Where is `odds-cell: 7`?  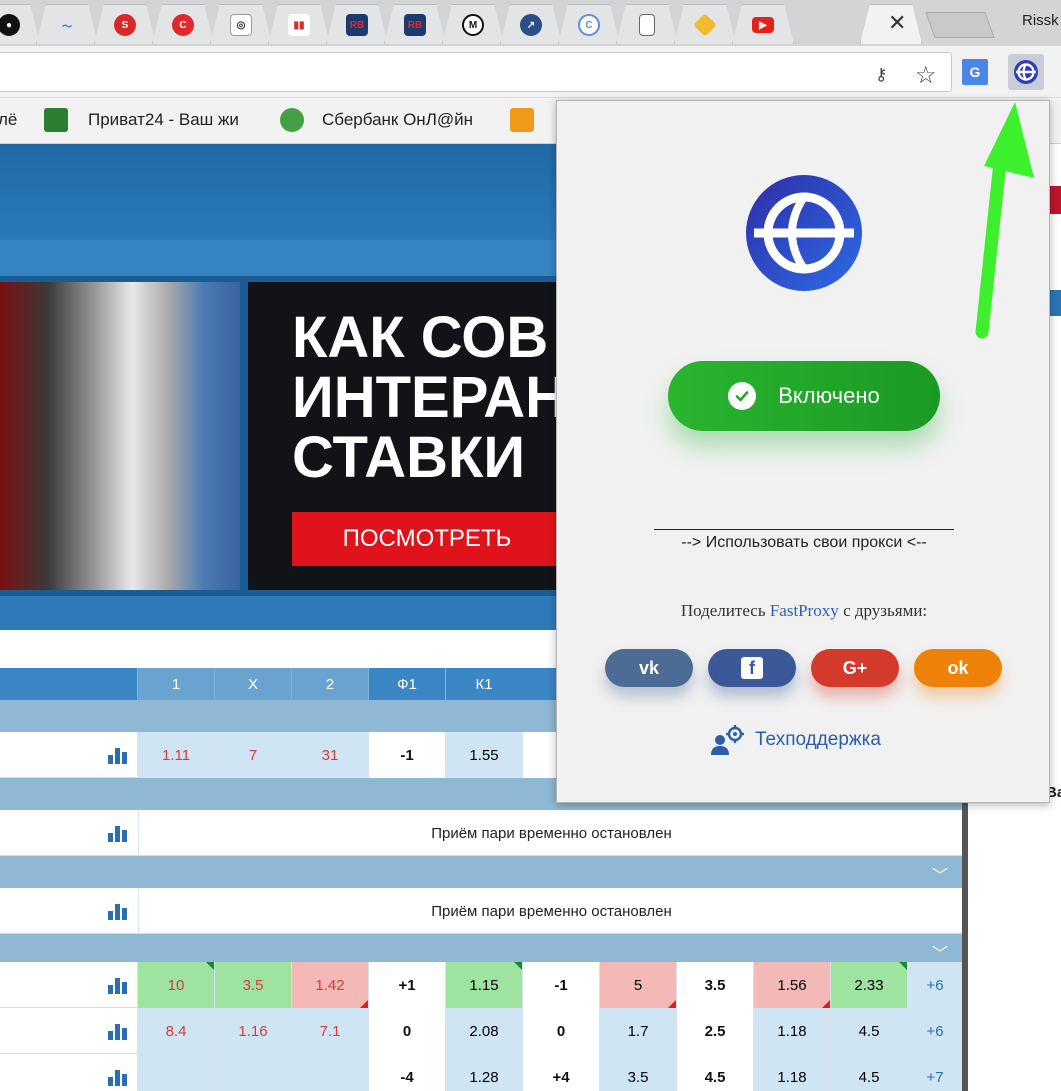 odds-cell: 7 is located at coordinates (252, 755).